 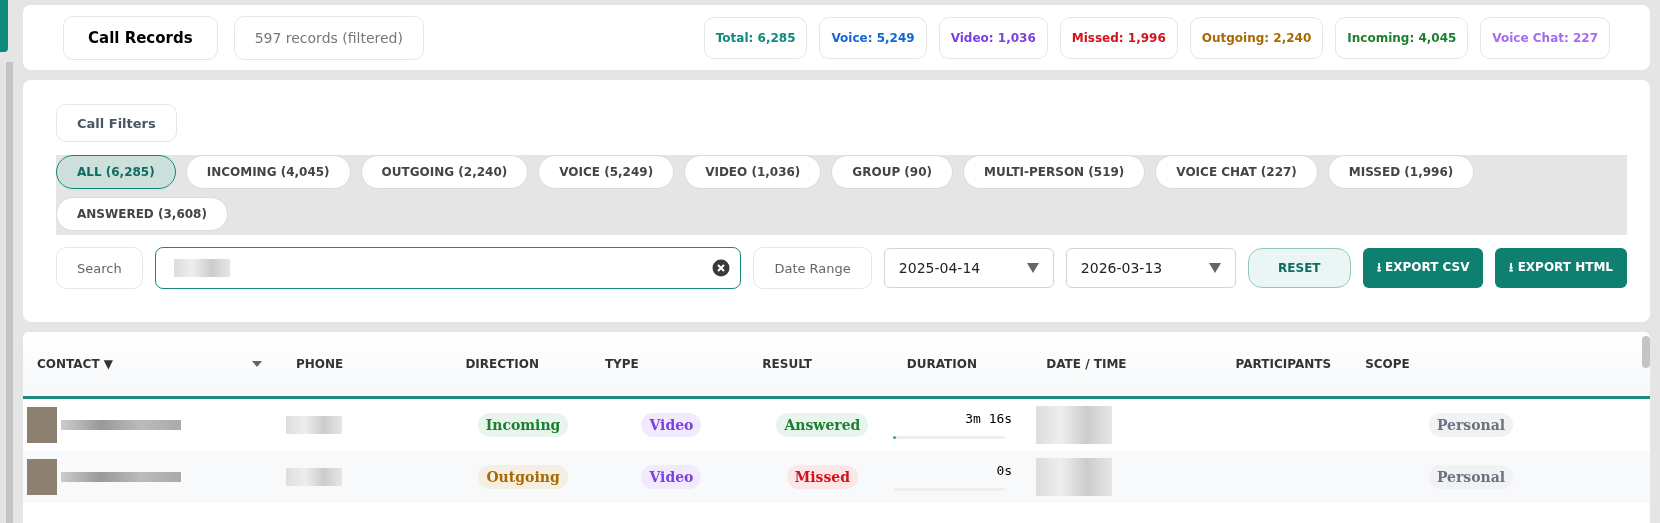 I want to click on filter-chip: GROUP (90), so click(x=892, y=172).